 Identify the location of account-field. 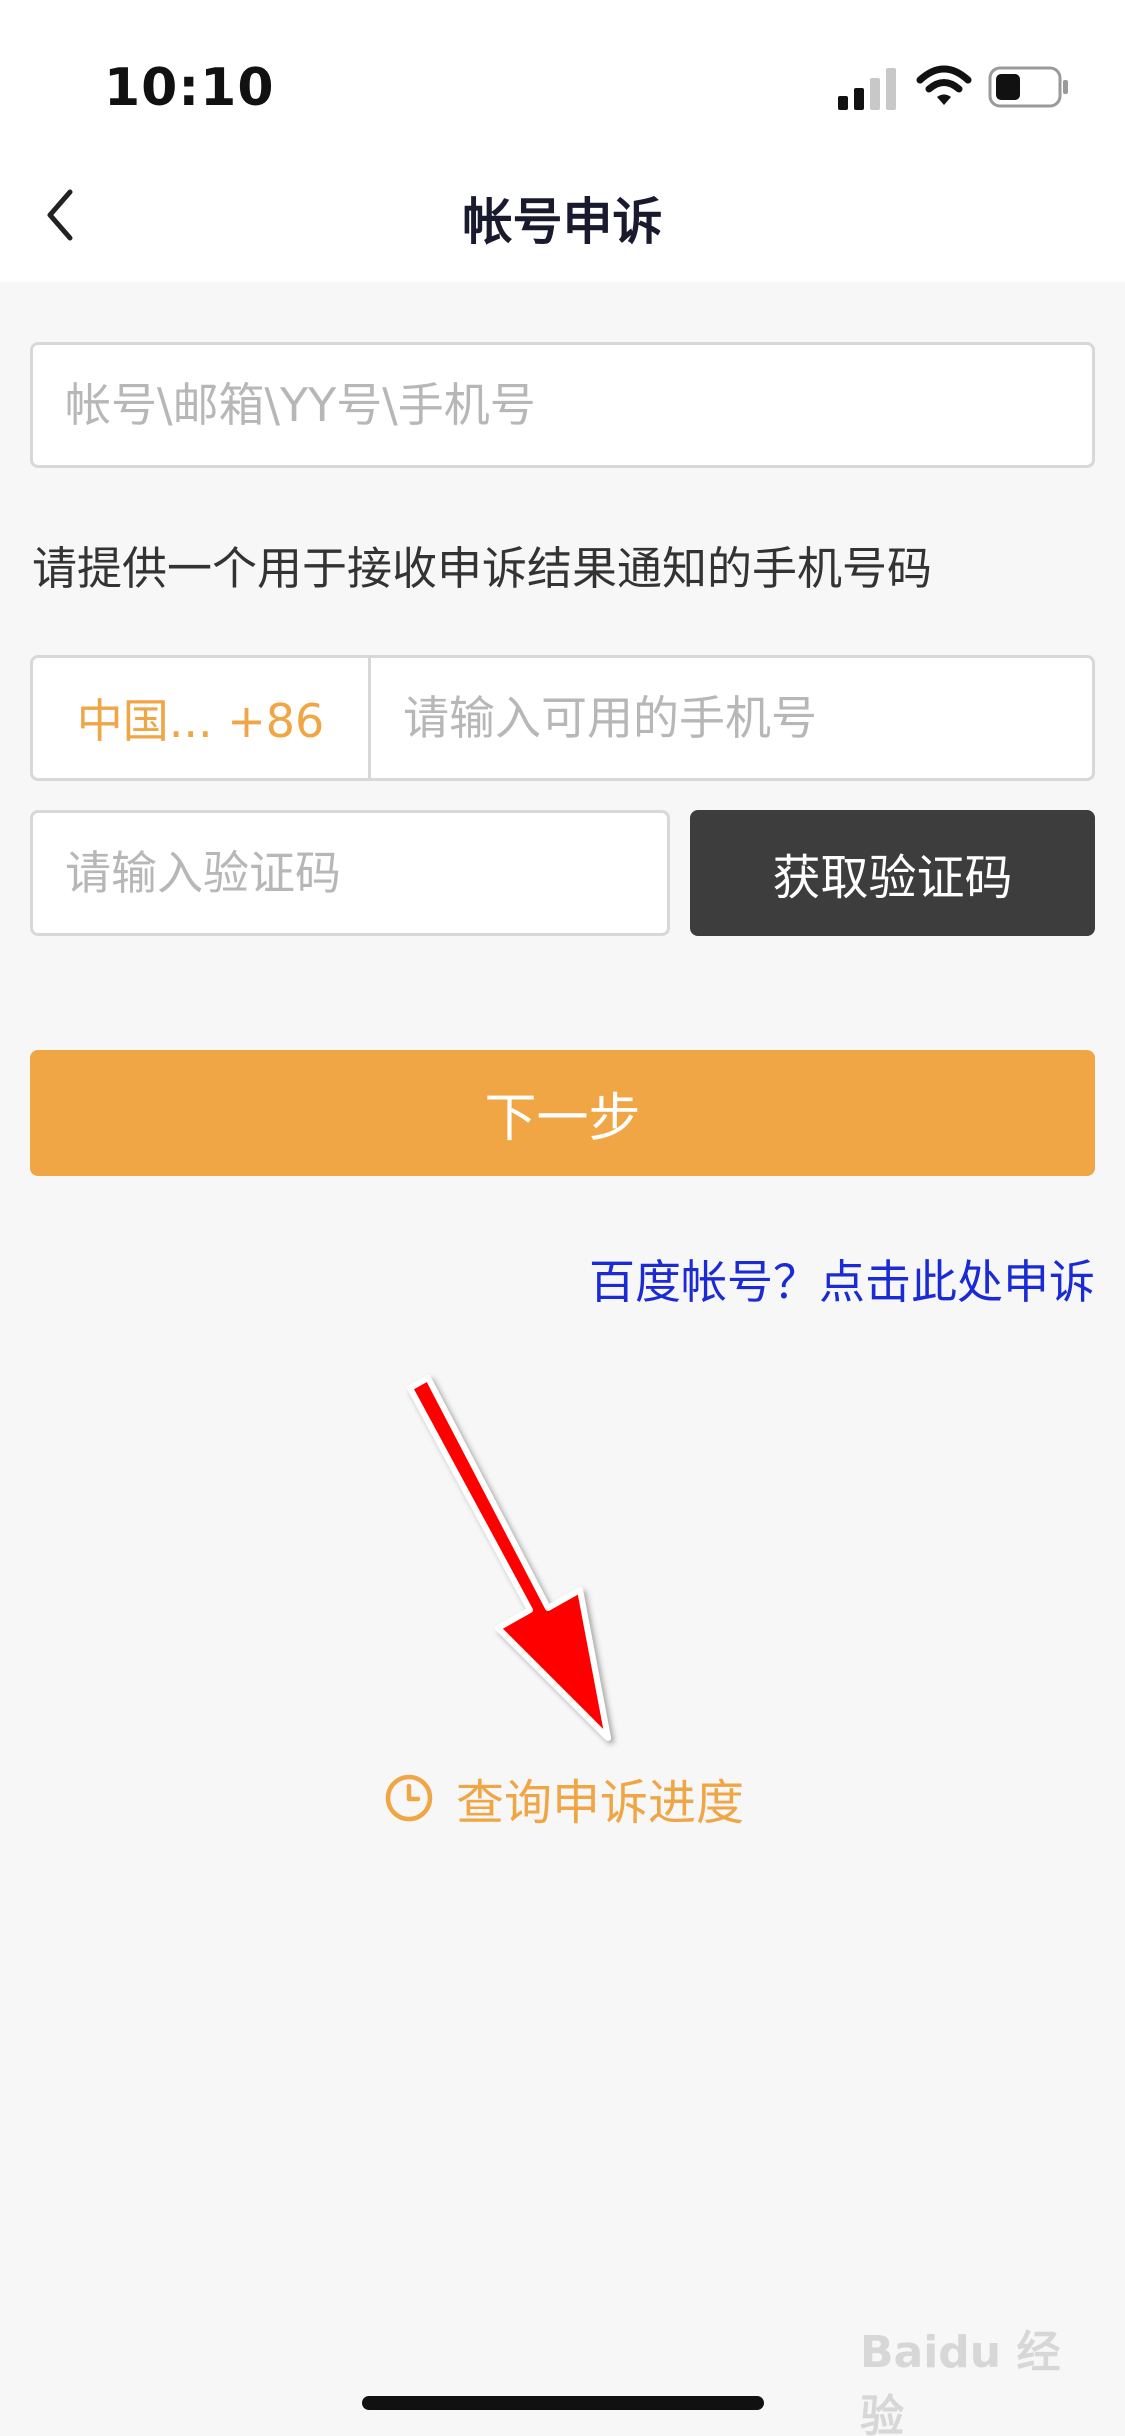
(562, 405).